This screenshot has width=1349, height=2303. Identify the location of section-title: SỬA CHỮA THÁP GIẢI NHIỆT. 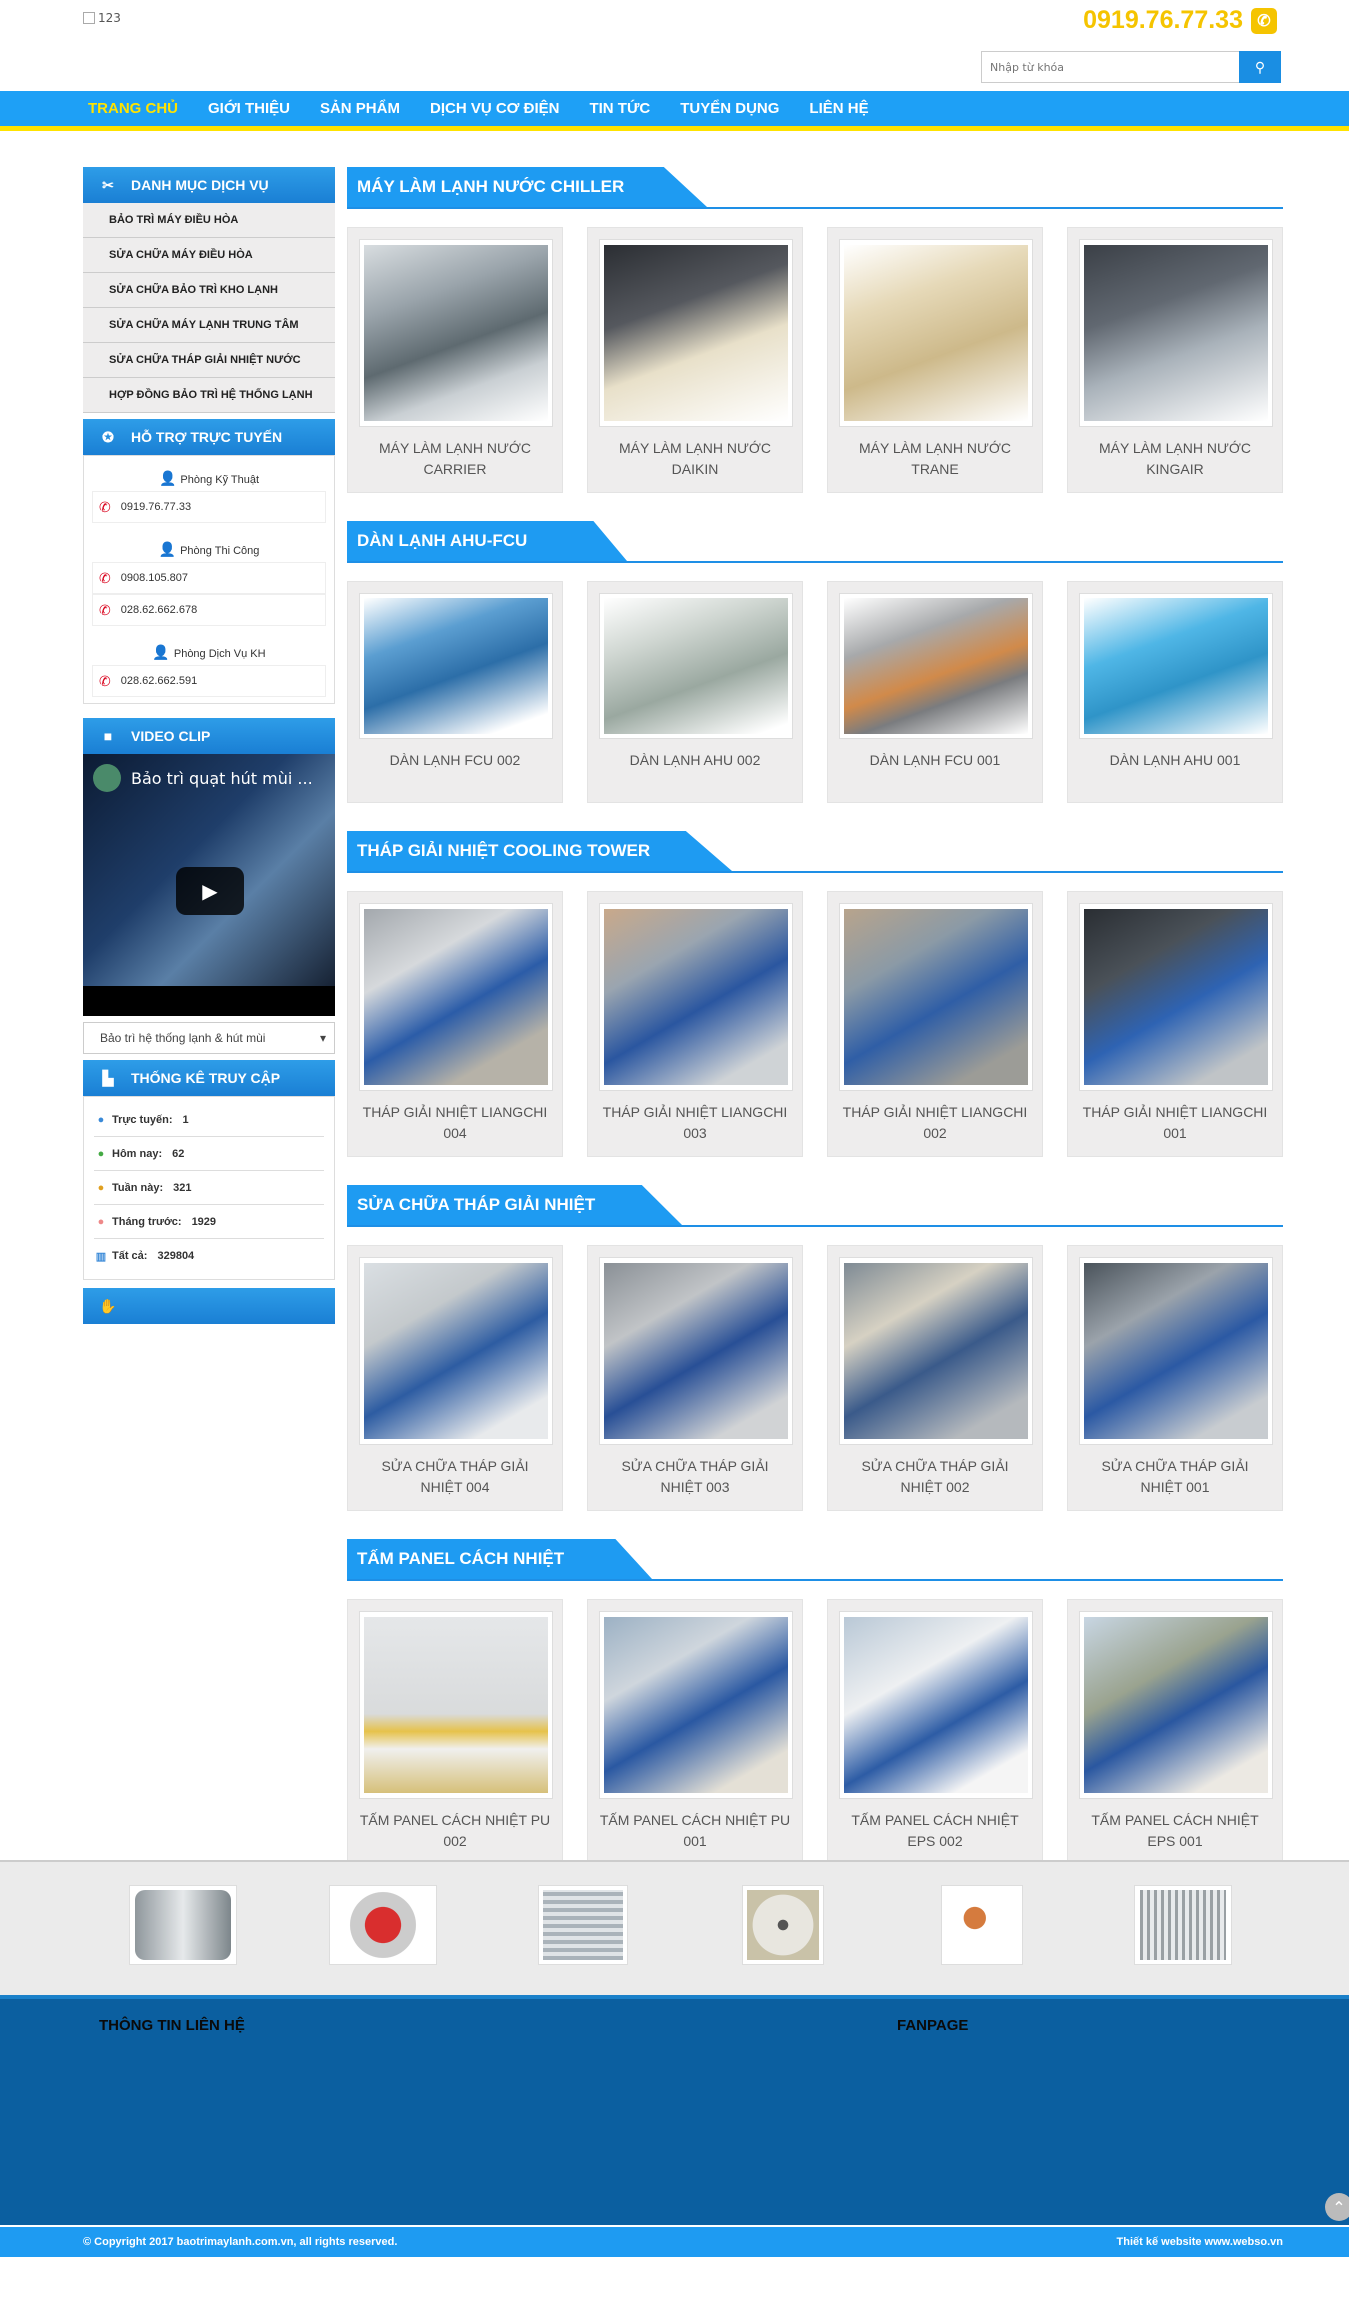
(514, 1205).